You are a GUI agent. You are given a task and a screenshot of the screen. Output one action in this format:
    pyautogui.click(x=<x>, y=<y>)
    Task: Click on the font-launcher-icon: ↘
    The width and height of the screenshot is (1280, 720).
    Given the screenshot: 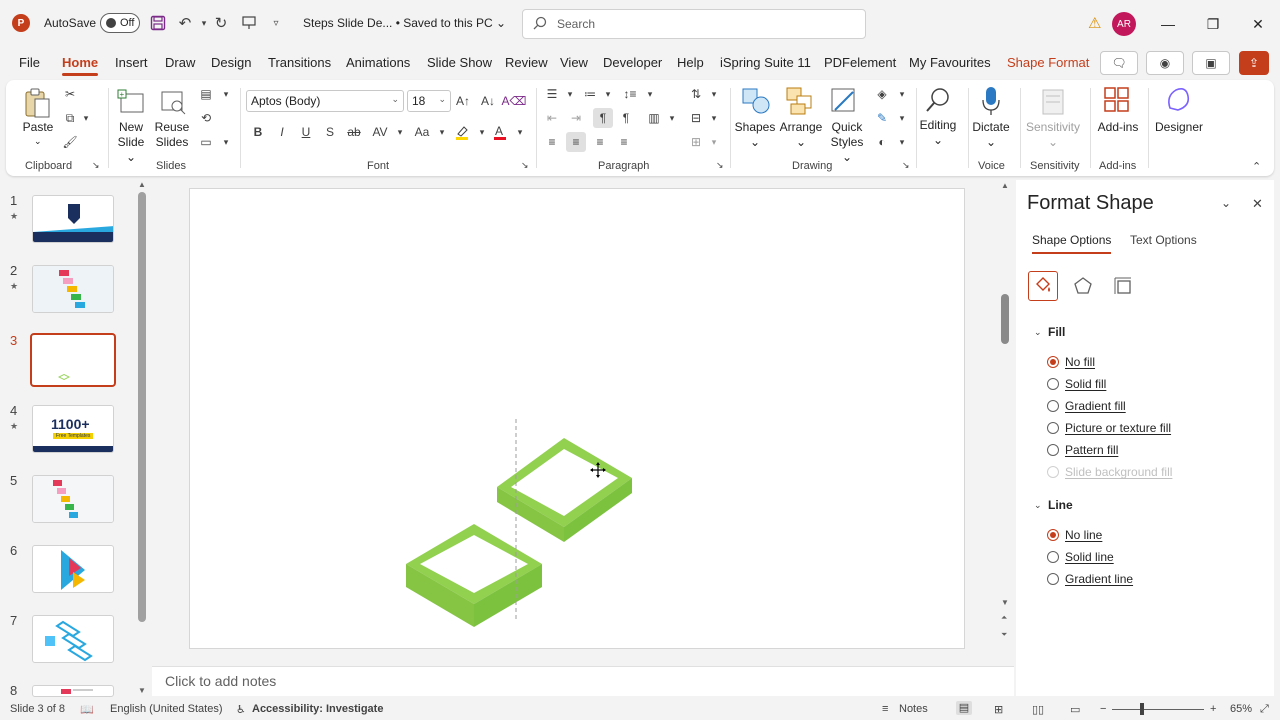 What is the action you would take?
    pyautogui.click(x=525, y=165)
    